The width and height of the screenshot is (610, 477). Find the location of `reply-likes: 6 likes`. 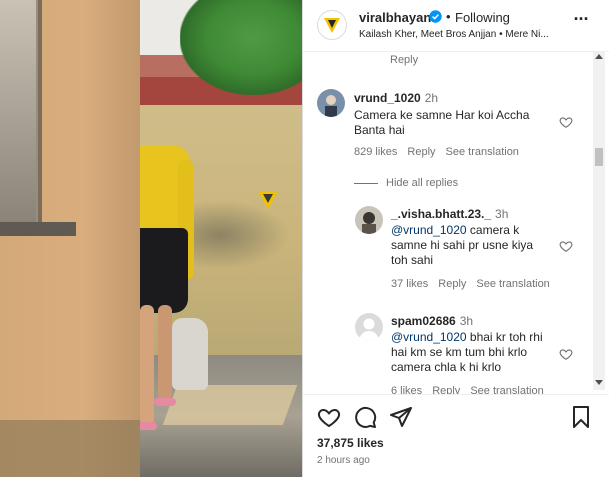

reply-likes: 6 likes is located at coordinates (406, 389).